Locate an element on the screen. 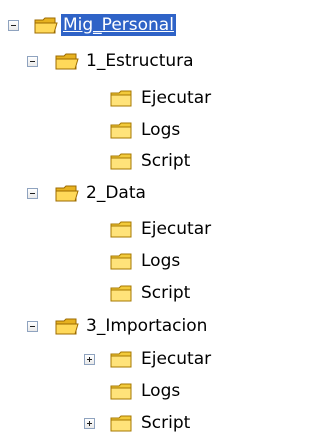 This screenshot has width=320, height=437. tree-node-section: 2_Data is located at coordinates (139, 193).